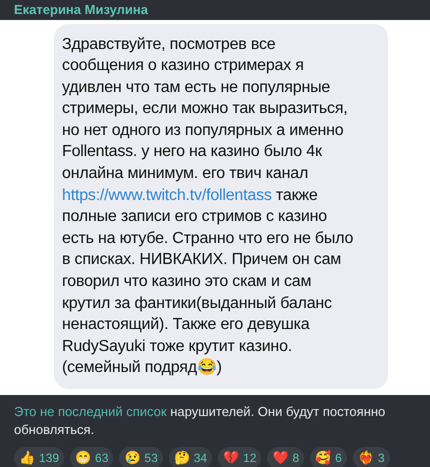  Describe the element at coordinates (200, 421) in the screenshot. I see `caption-text: Это не последний список нарушителей. Они будут постоянно обновляться.` at that location.